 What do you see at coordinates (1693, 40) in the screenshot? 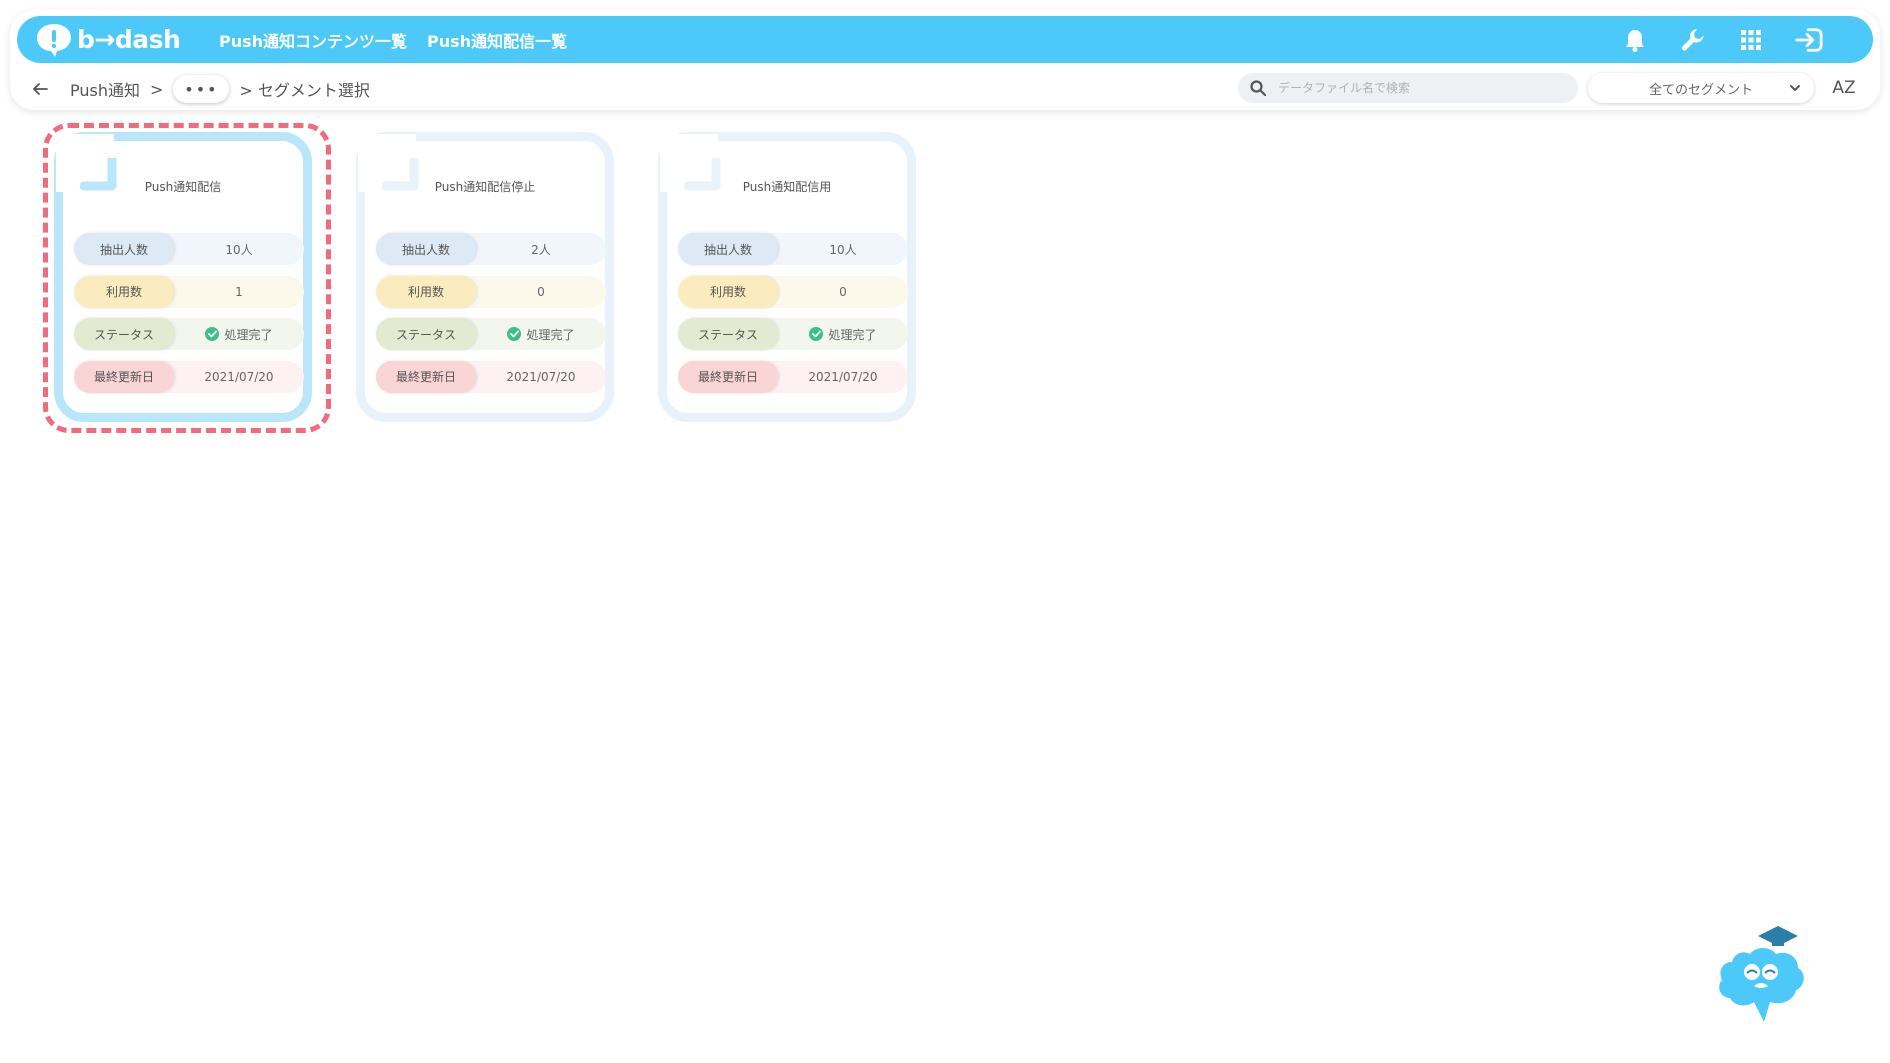
I see `wrench-icon` at bounding box center [1693, 40].